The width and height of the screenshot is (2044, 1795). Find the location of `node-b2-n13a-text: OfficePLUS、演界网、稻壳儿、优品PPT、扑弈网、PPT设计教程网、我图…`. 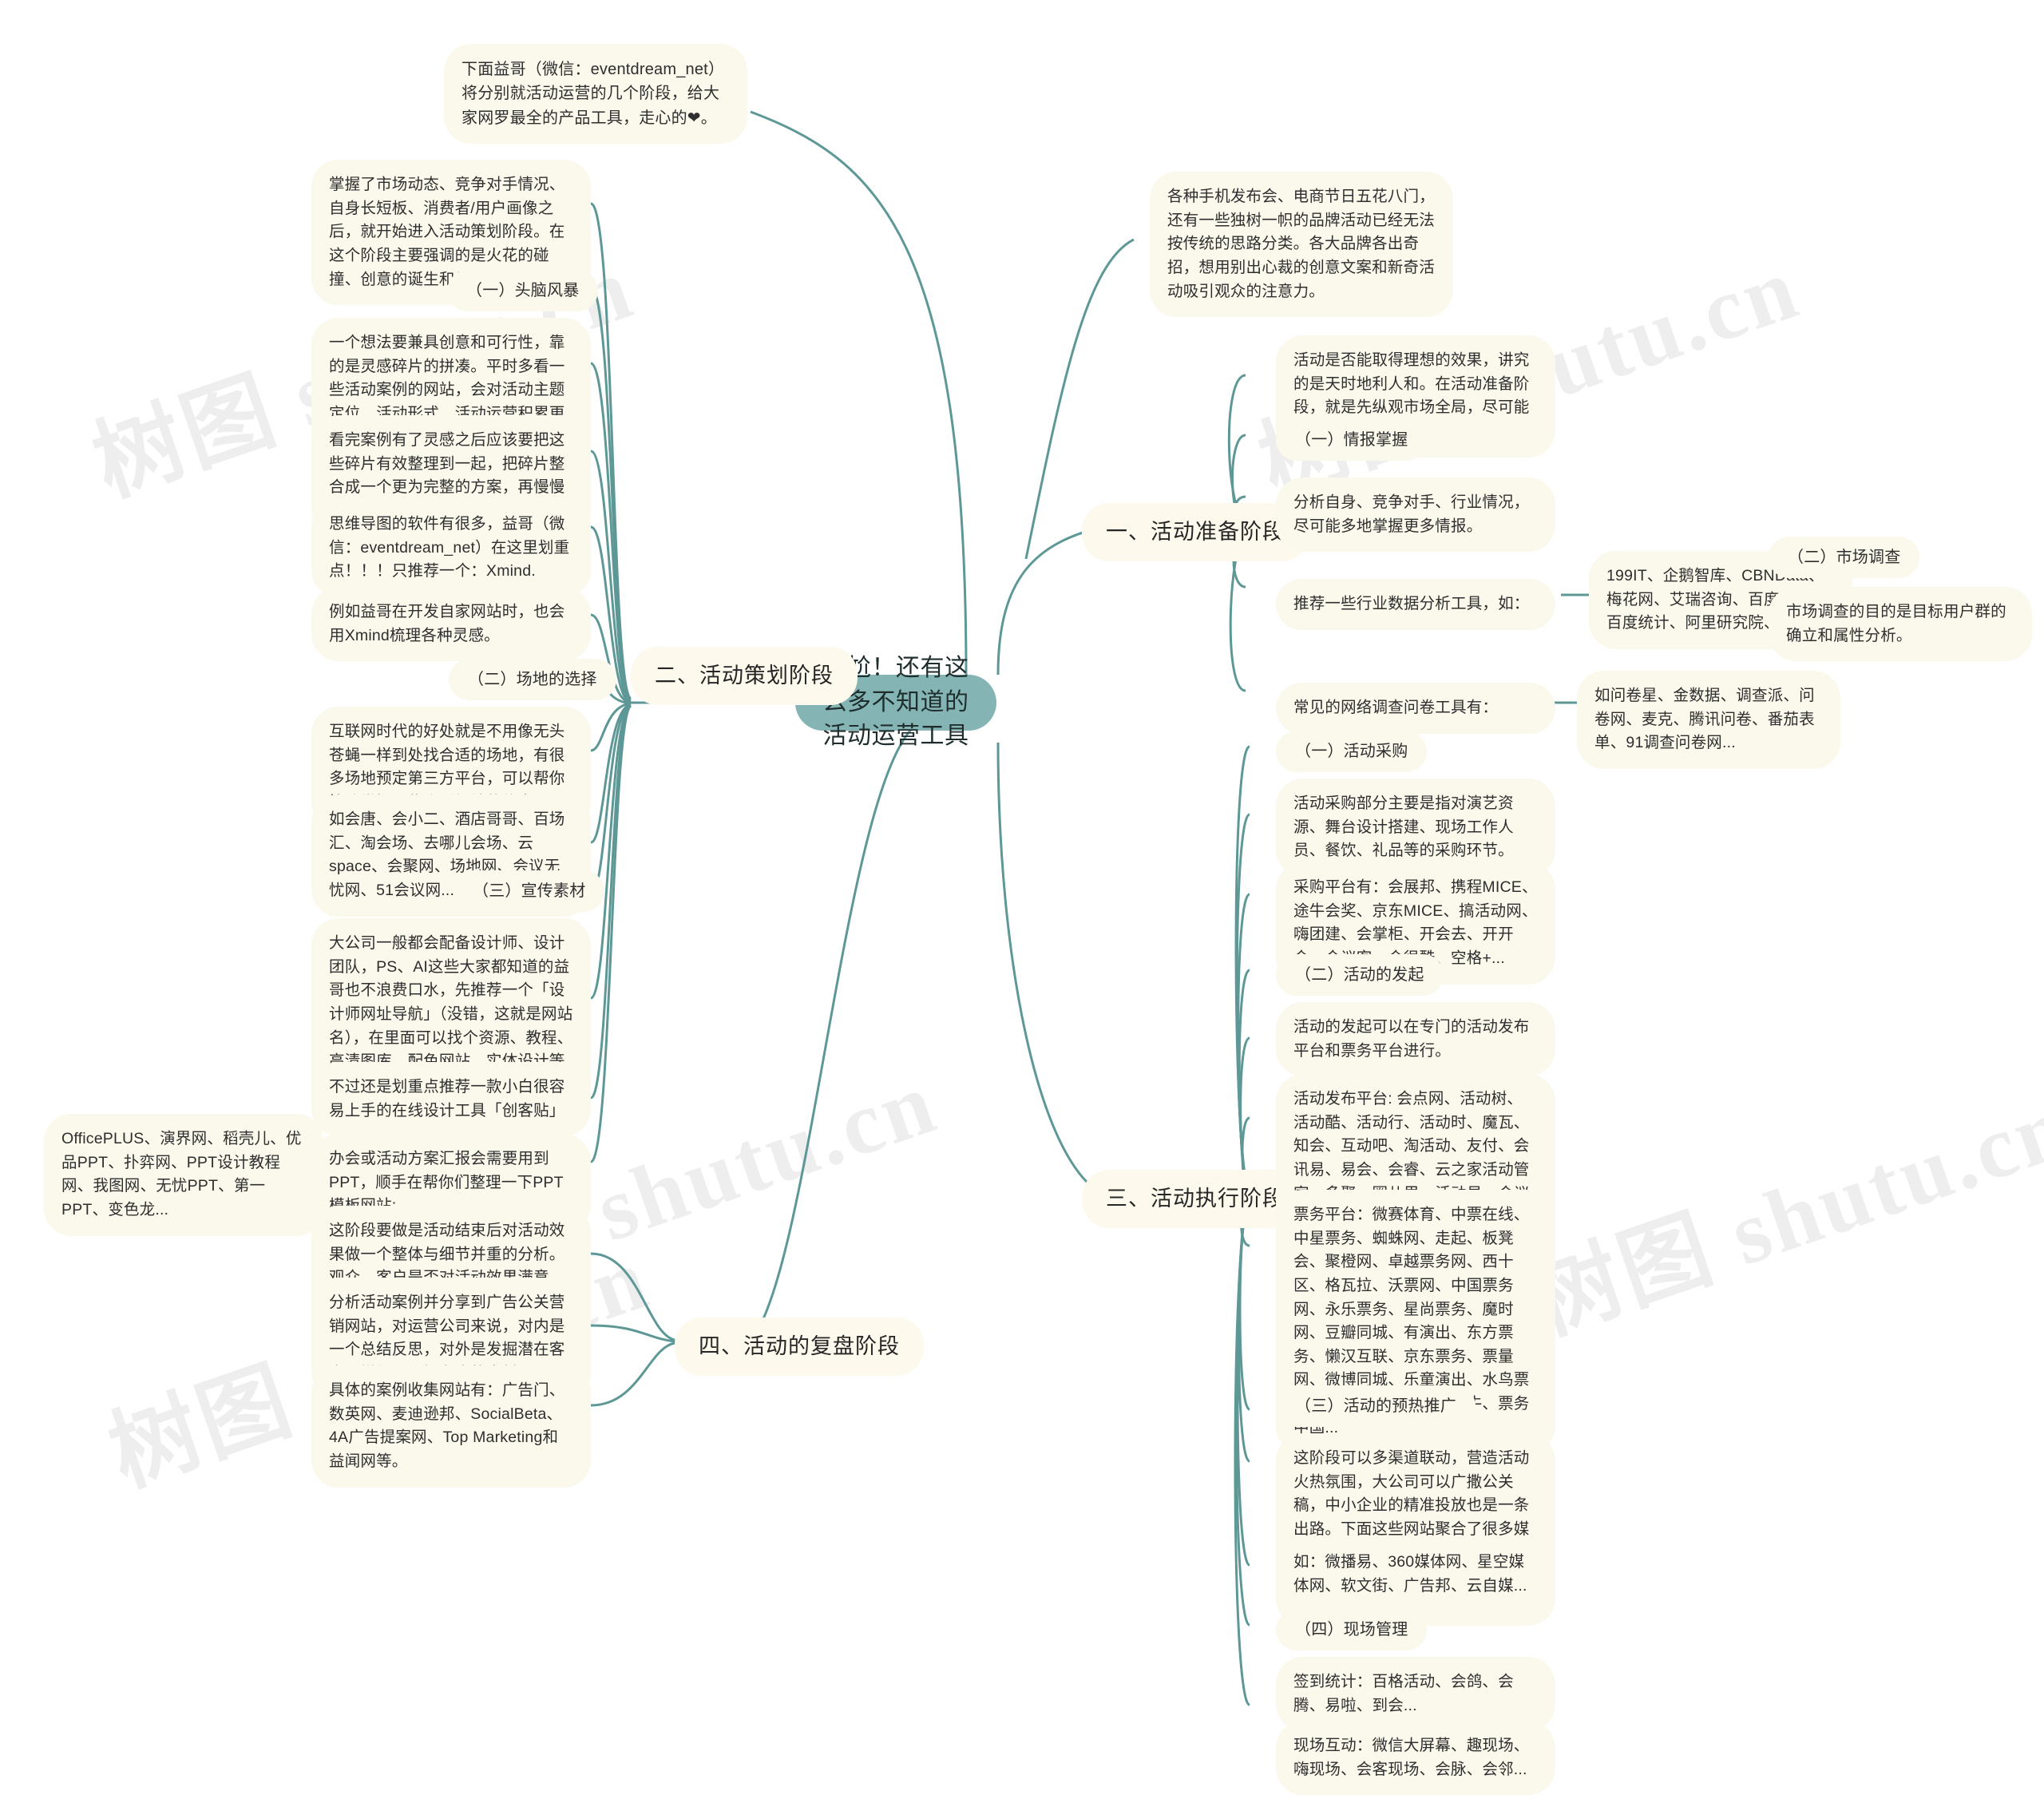

node-b2-n13a-text: OfficePLUS、演界网、稻壳儿、优品PPT、扑弈网、PPT设计教程网、我图… is located at coordinates (181, 1174).